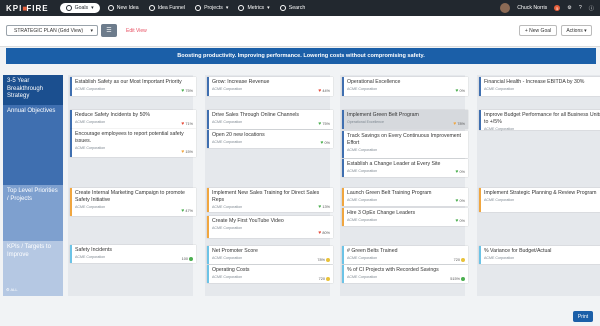 The width and height of the screenshot is (600, 326). I want to click on goal-card: Net Promoter Score ACME Corporation 78%, so click(270, 255).